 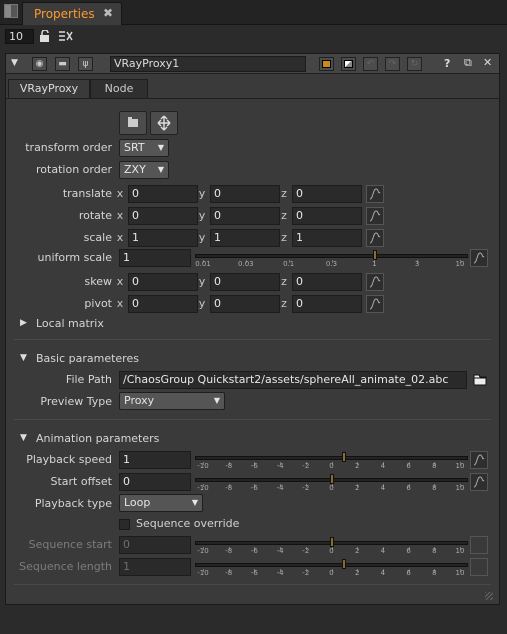 I want to click on slider-tick-label: 4, so click(x=383, y=466).